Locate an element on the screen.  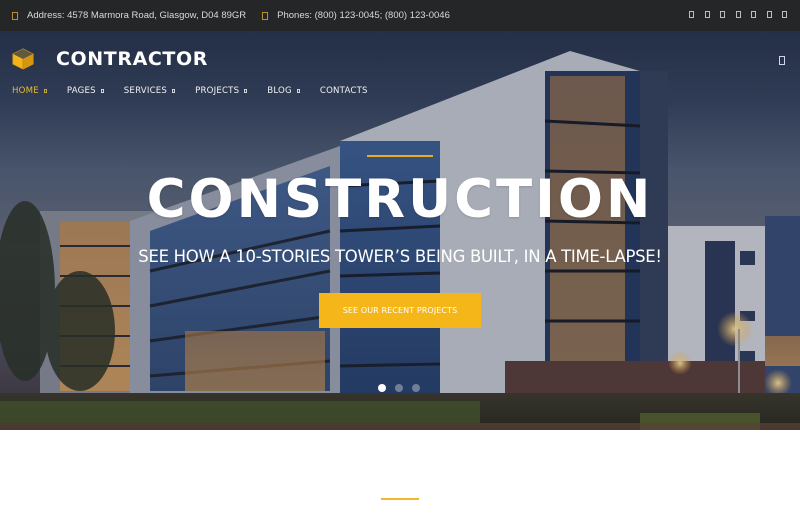
twitter-icon is located at coordinates (707, 14).